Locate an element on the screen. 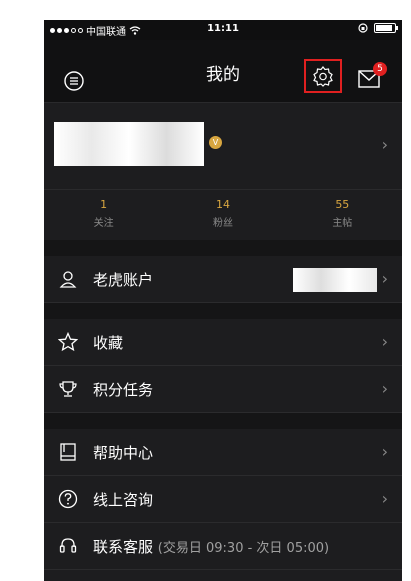 This screenshot has height=581, width=411. profile-card: V › is located at coordinates (223, 145).